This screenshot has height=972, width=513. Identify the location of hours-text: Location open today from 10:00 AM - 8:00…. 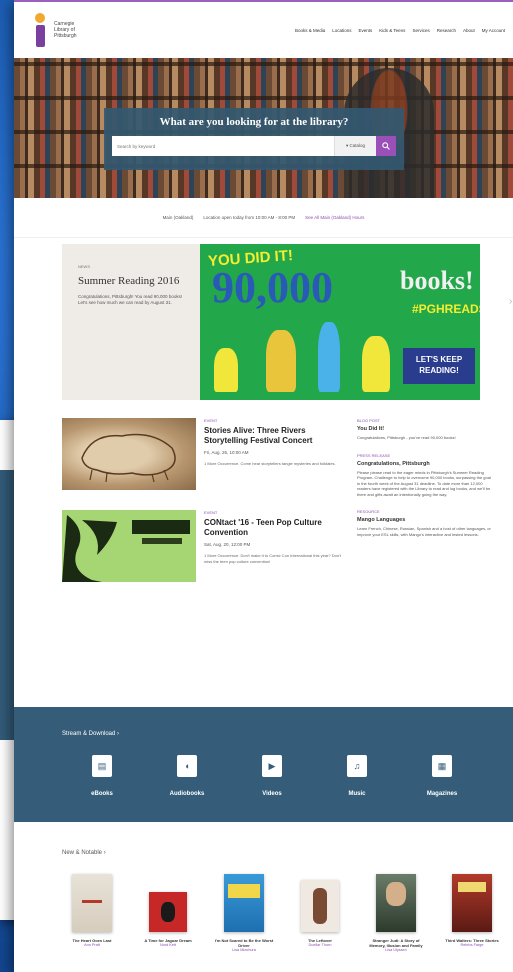
(249, 217).